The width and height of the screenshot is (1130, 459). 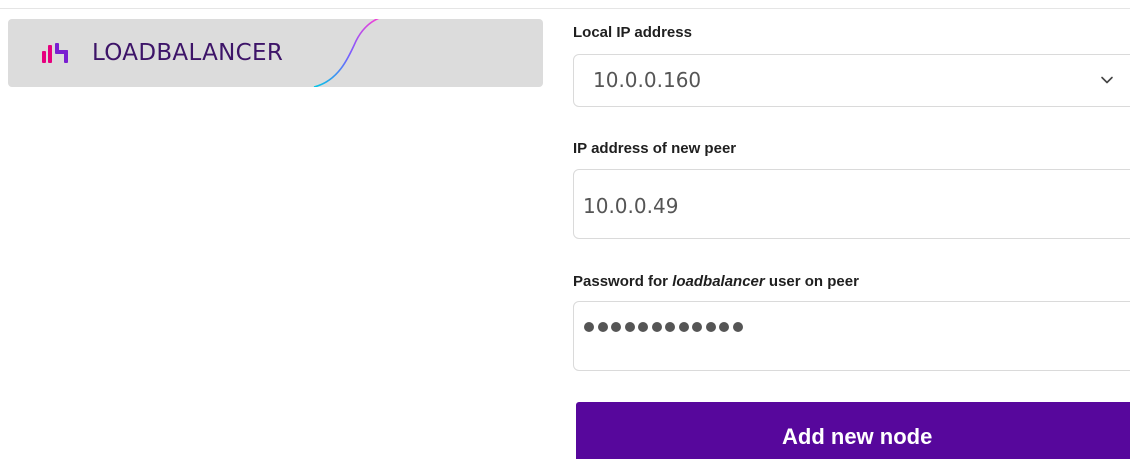 I want to click on logo-wordmark: LOADBALANCER, so click(x=188, y=53).